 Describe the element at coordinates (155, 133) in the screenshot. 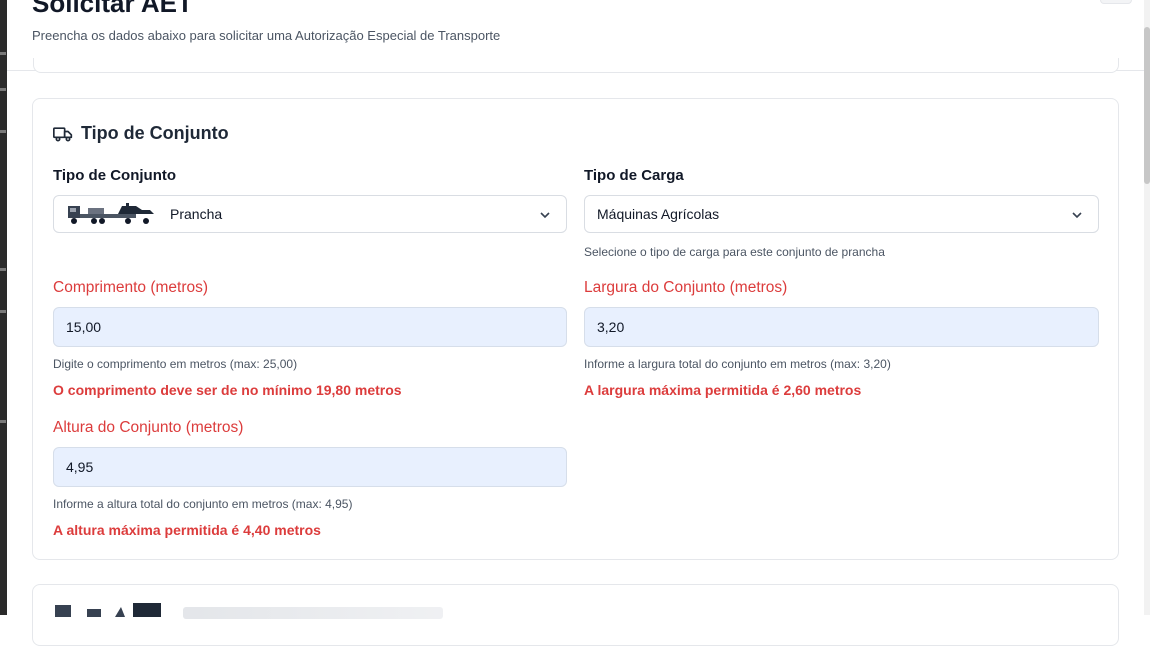

I see `section-title-text: Tipo de Conjunto` at that location.